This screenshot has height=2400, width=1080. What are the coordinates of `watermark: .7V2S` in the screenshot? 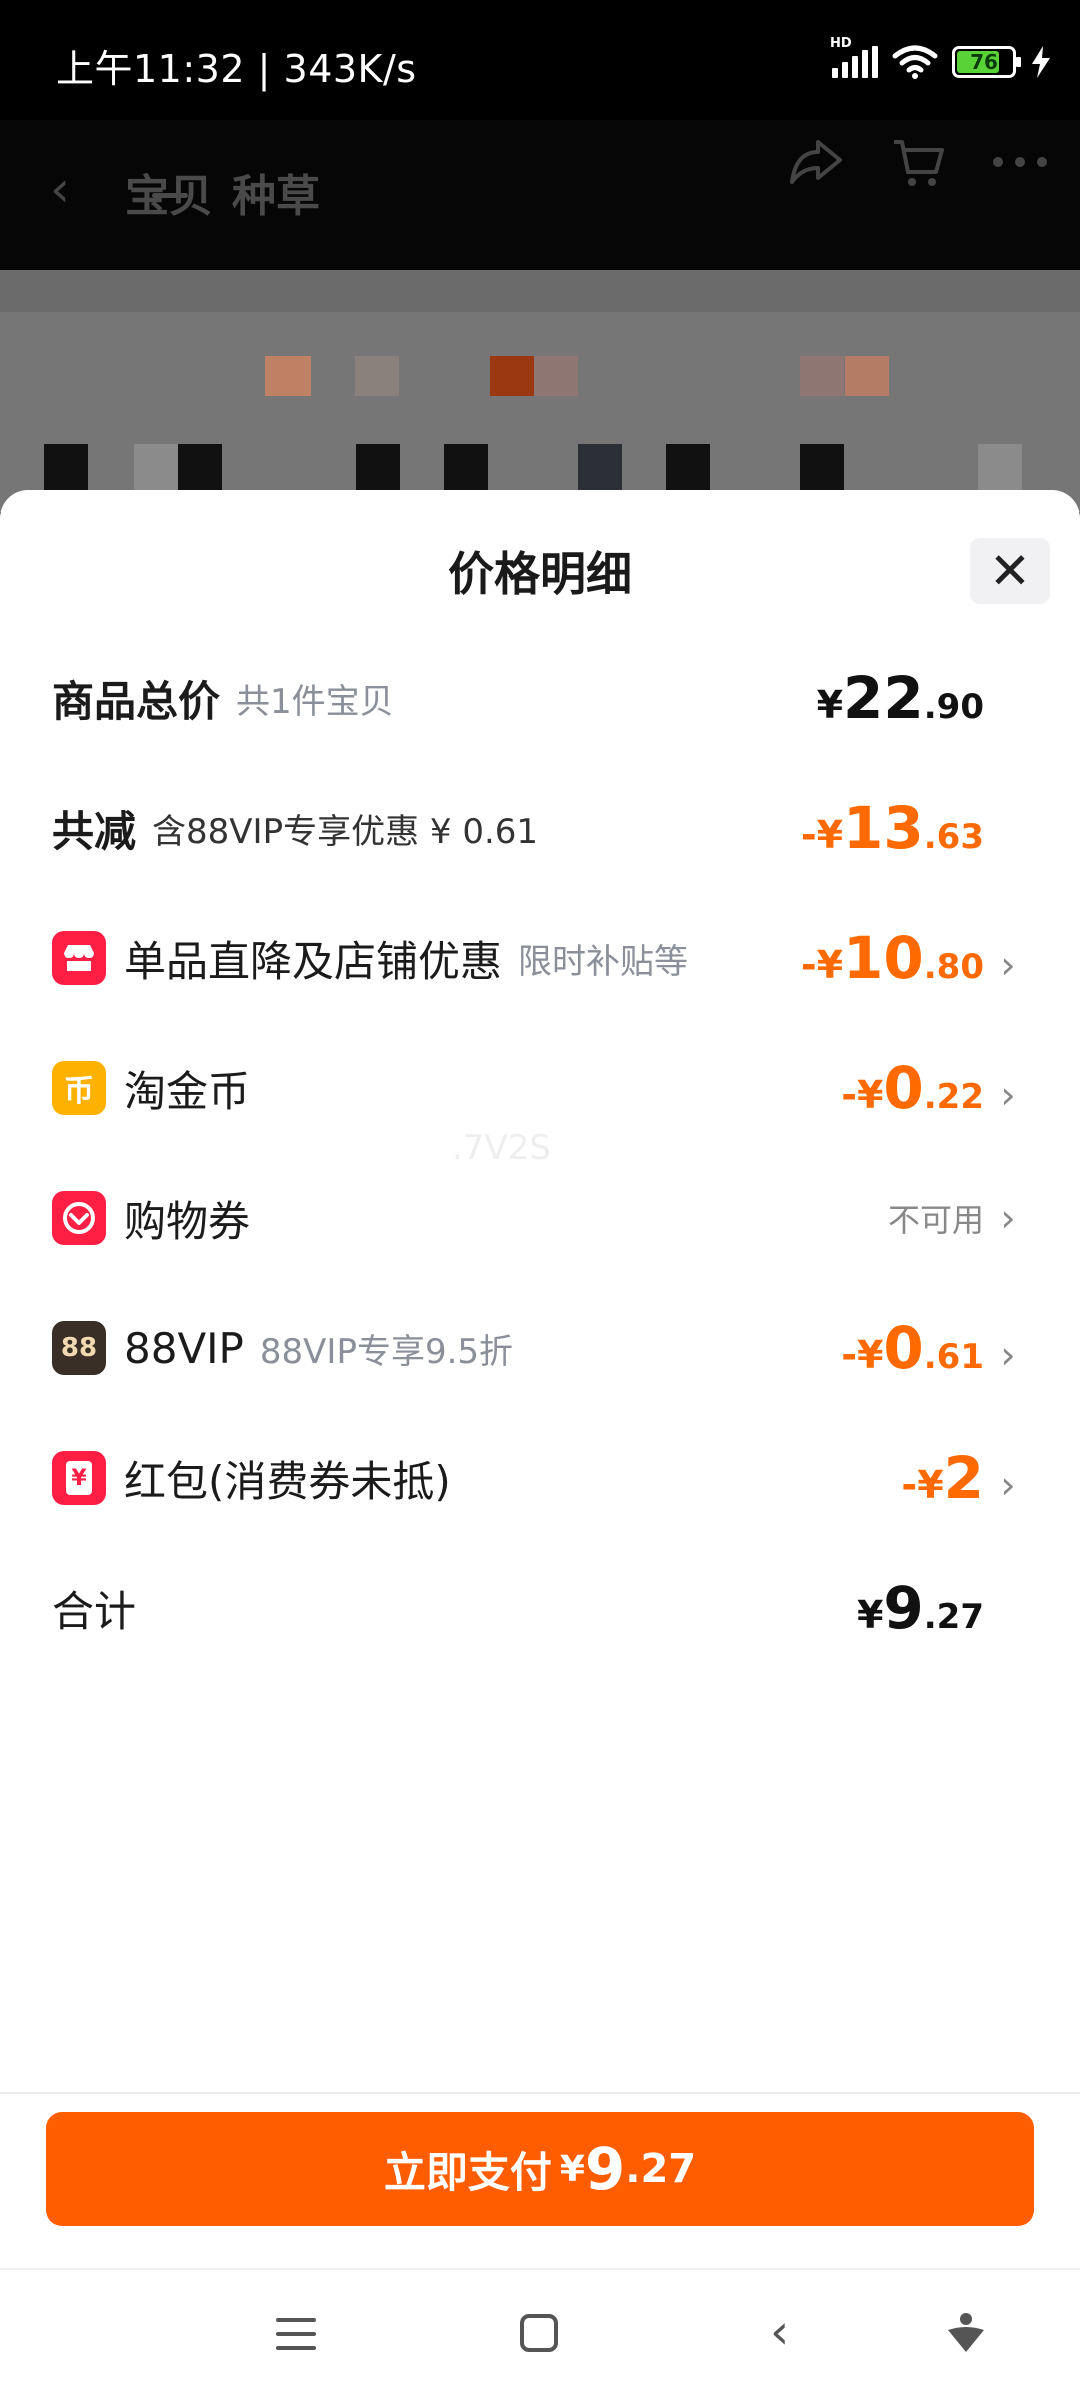 It's located at (501, 1148).